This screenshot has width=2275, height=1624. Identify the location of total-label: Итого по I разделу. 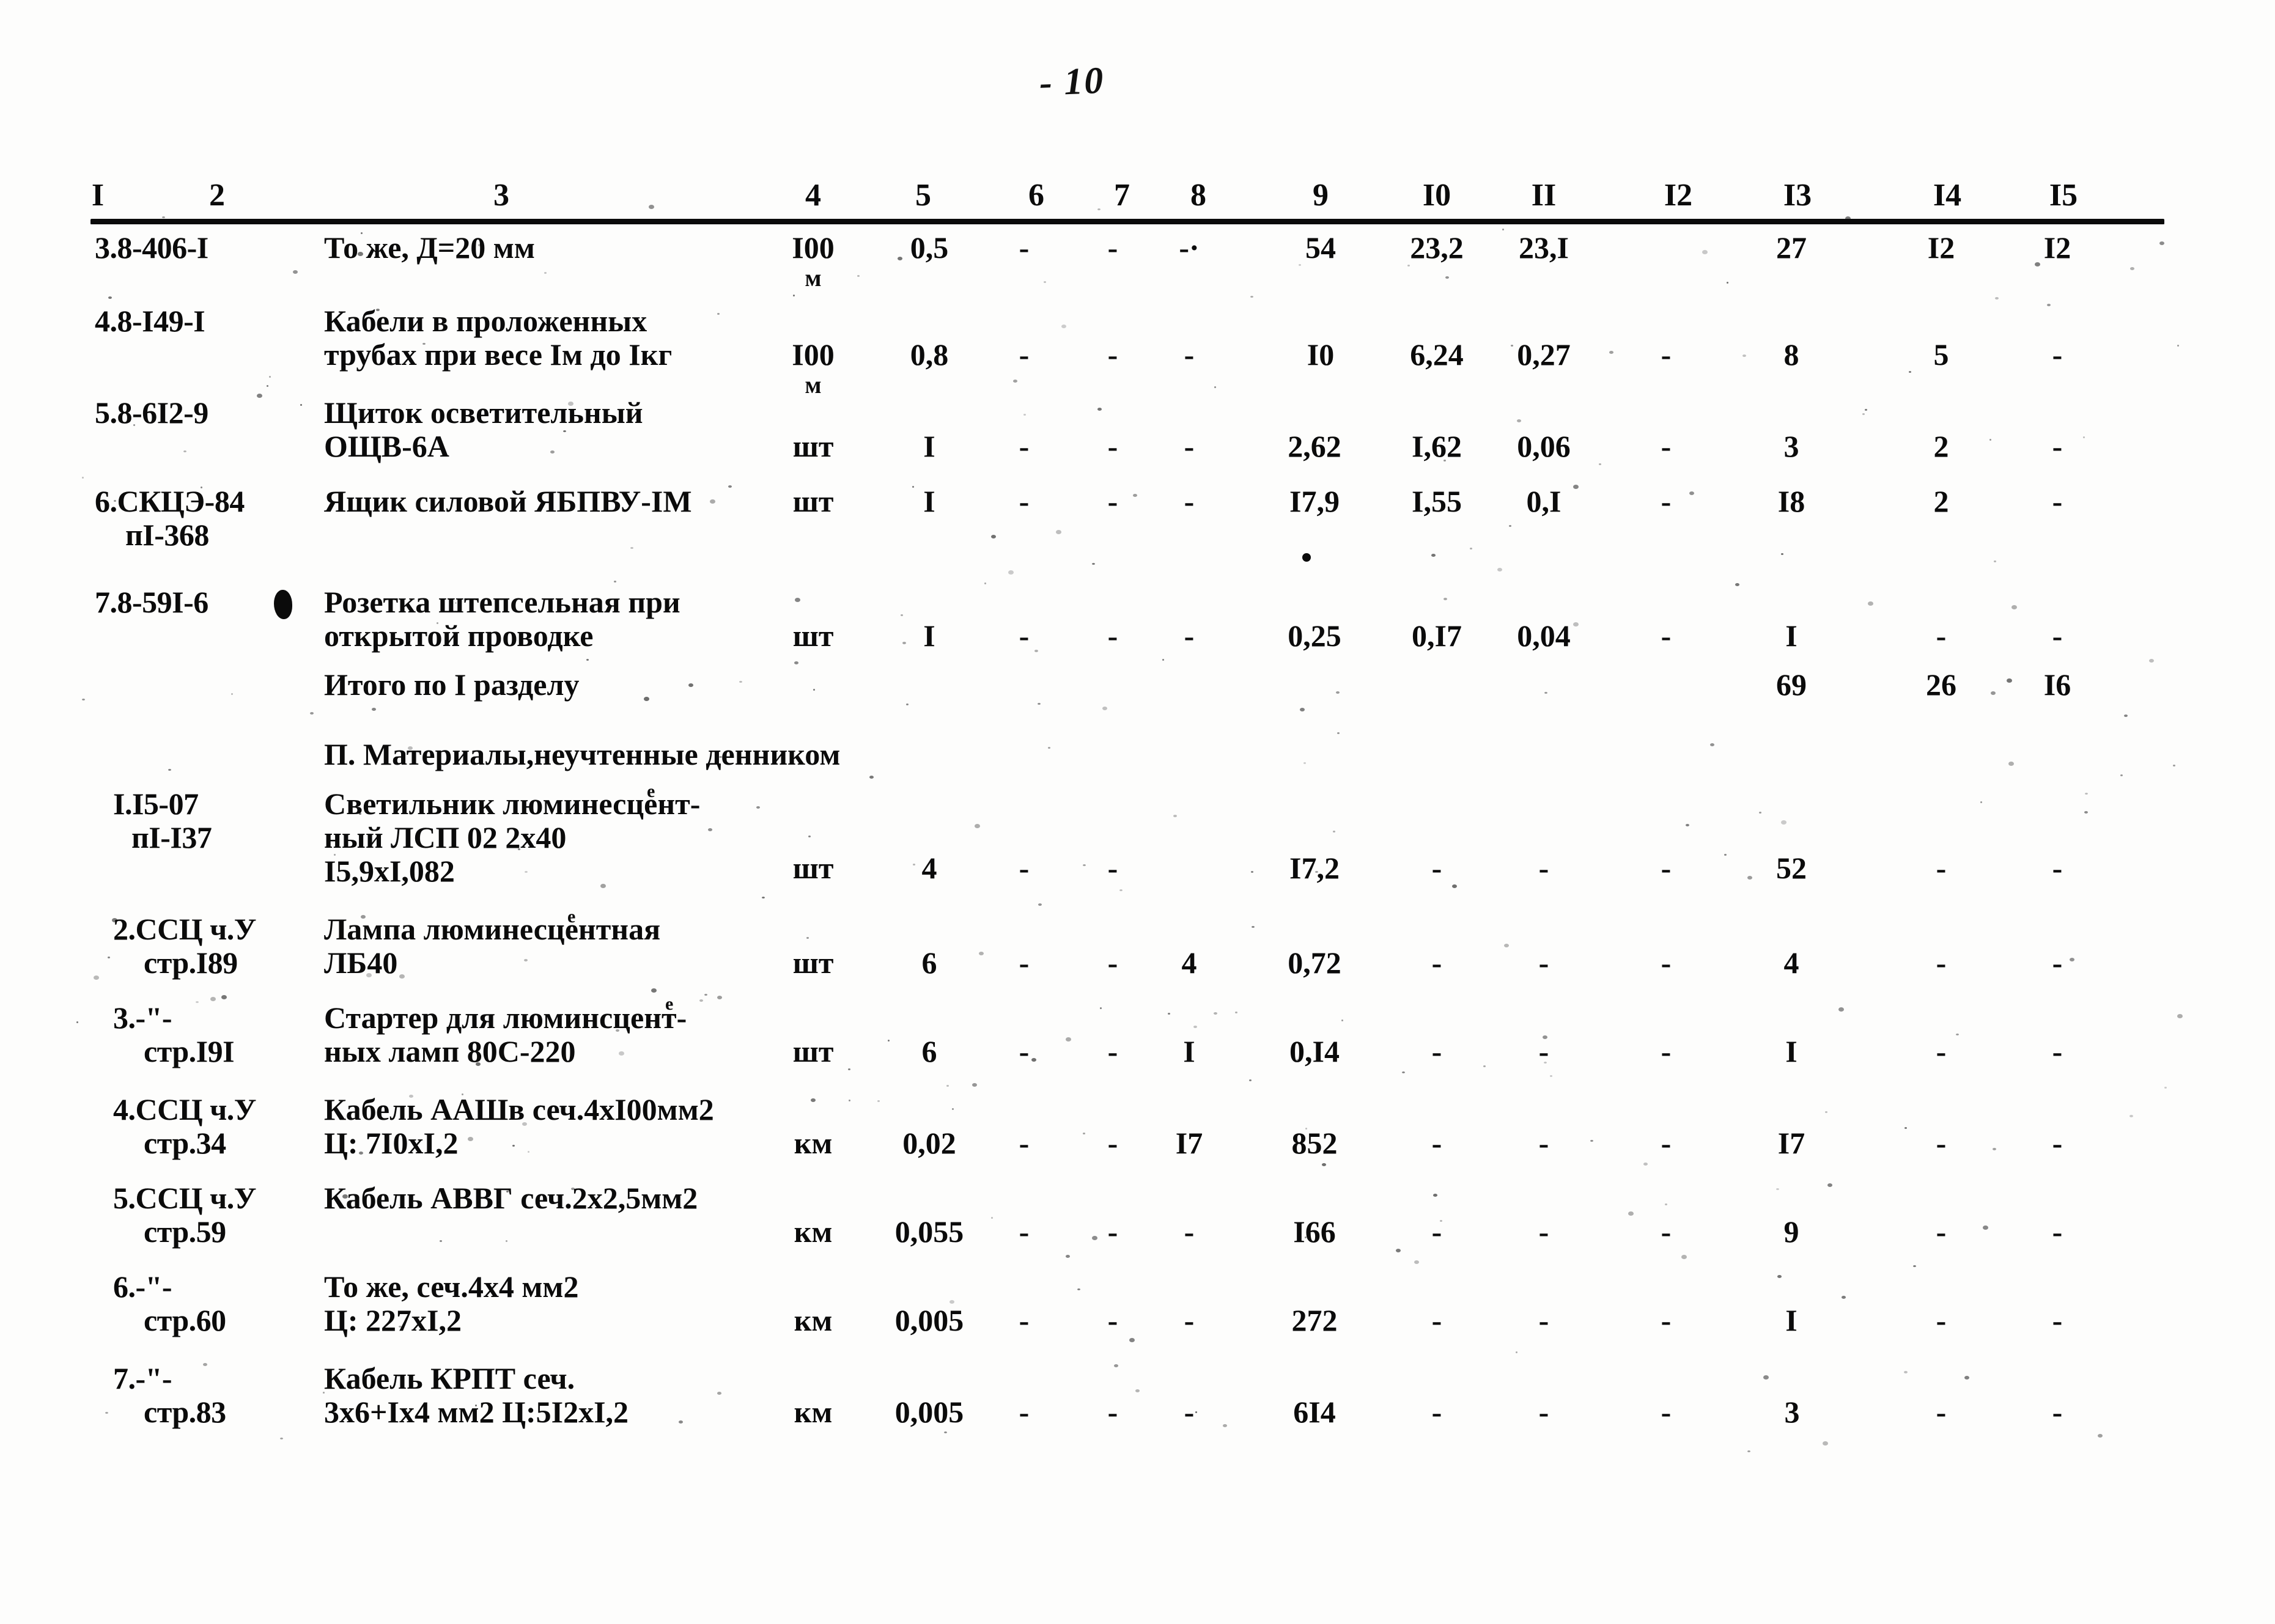
(452, 684).